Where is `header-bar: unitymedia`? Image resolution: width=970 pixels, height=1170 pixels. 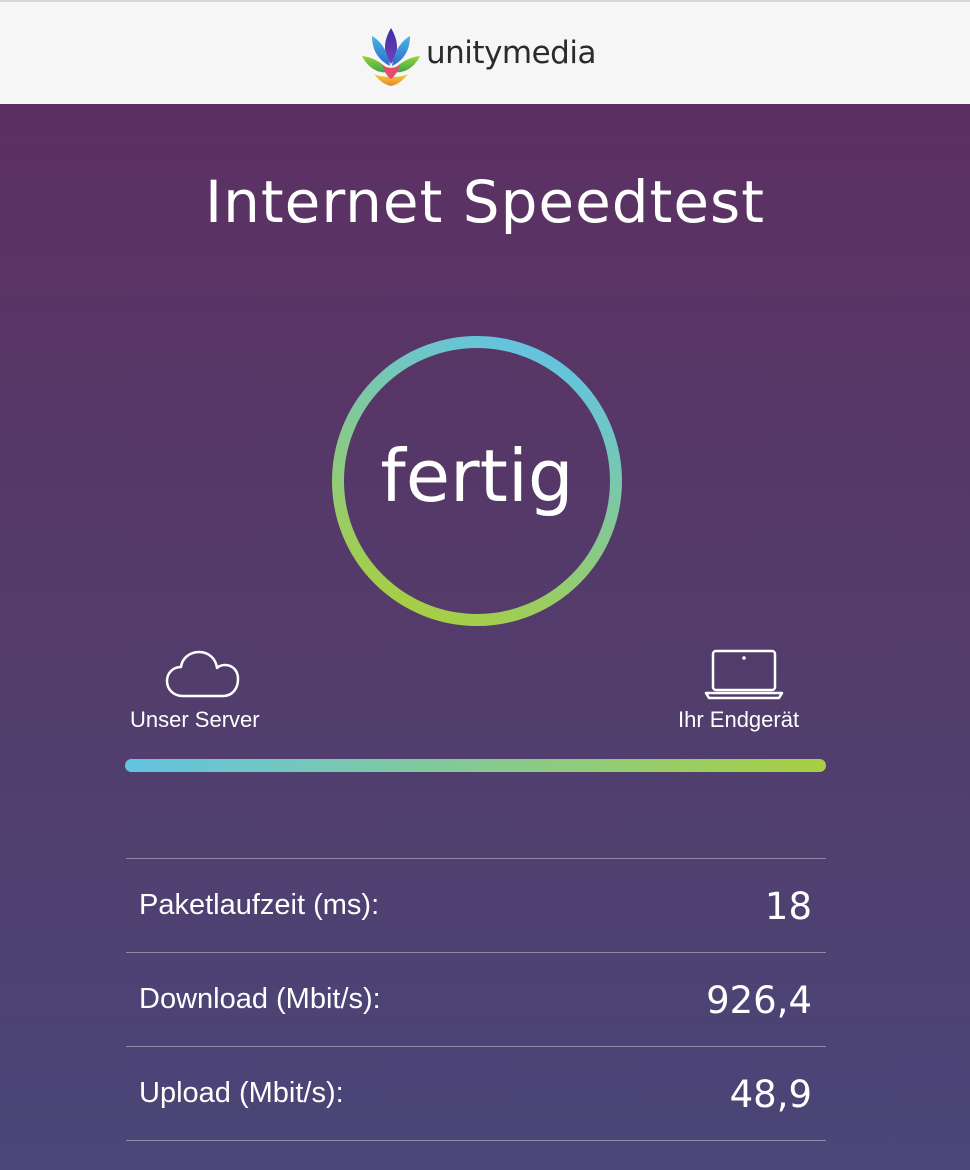 header-bar: unitymedia is located at coordinates (485, 52).